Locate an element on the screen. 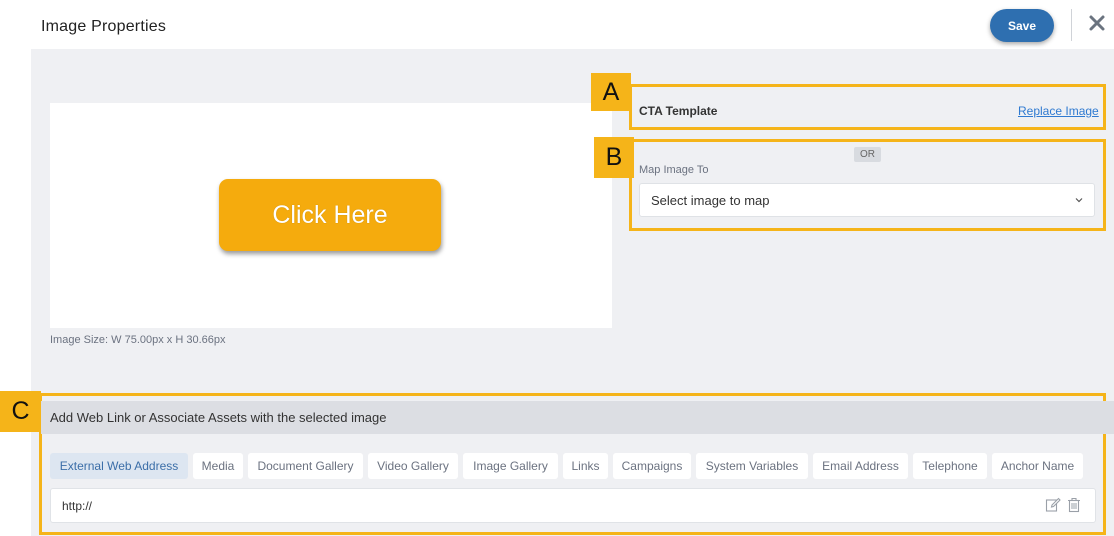 This screenshot has width=1114, height=536. web-address-value: http:// is located at coordinates (77, 505).